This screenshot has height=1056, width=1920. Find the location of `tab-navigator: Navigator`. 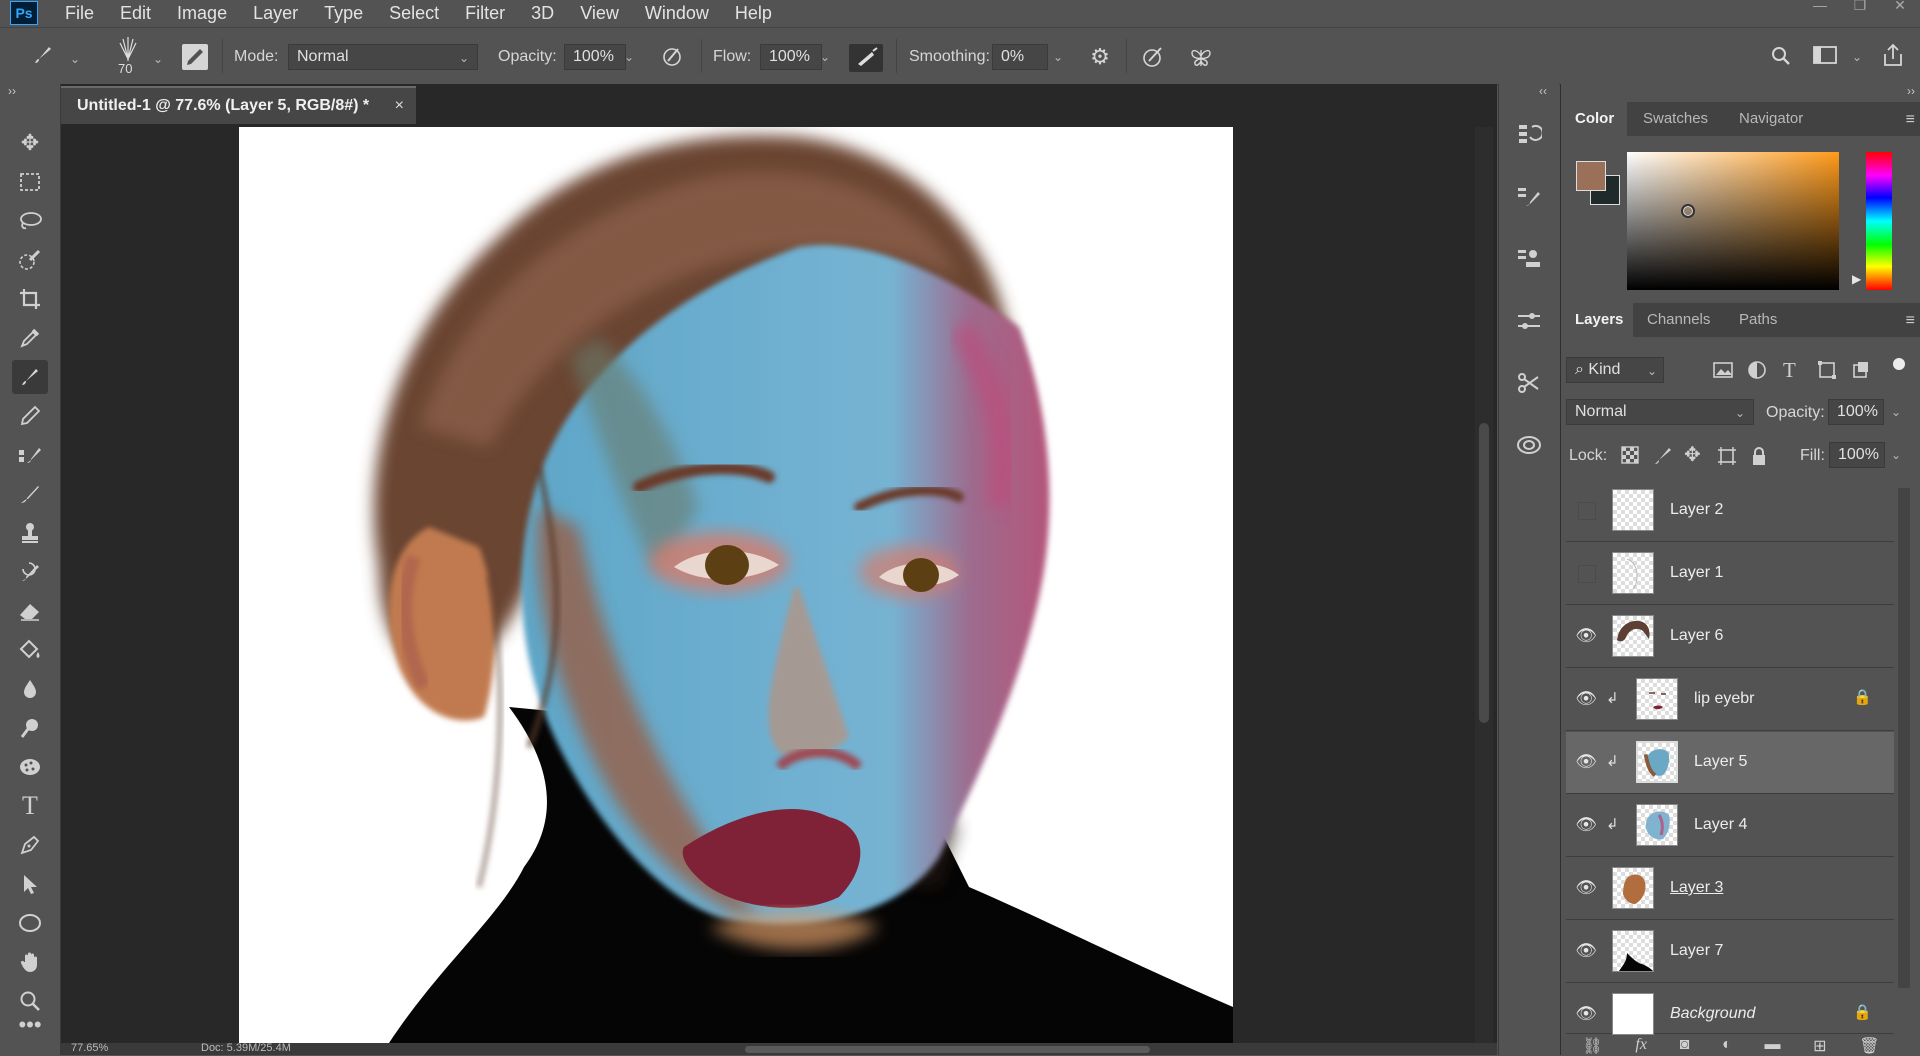

tab-navigator: Navigator is located at coordinates (1771, 119).